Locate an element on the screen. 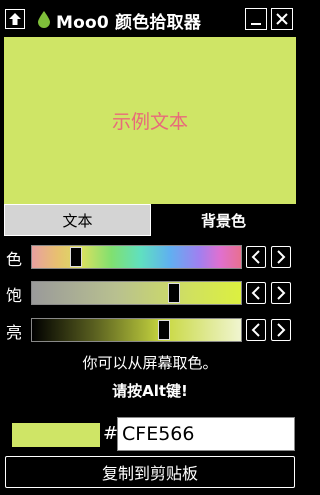  hash-symbol: # is located at coordinates (111, 433).